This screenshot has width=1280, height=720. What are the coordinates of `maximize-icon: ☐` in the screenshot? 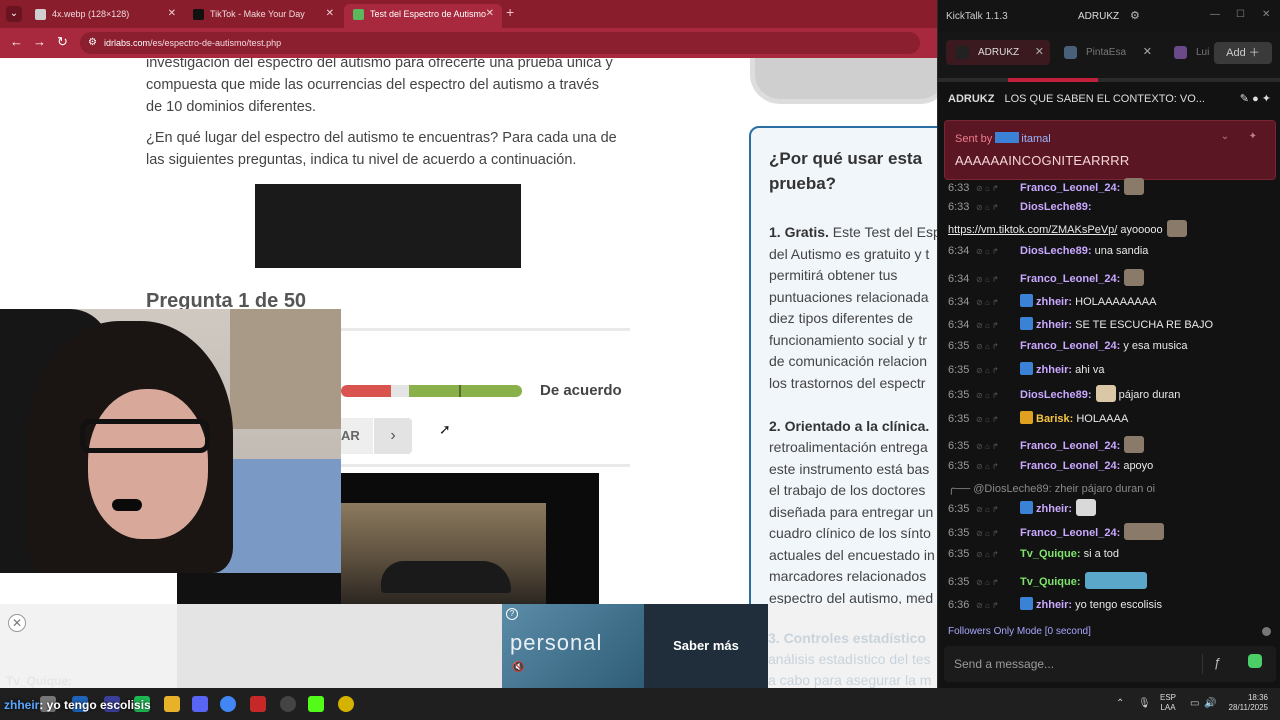 It's located at (1240, 14).